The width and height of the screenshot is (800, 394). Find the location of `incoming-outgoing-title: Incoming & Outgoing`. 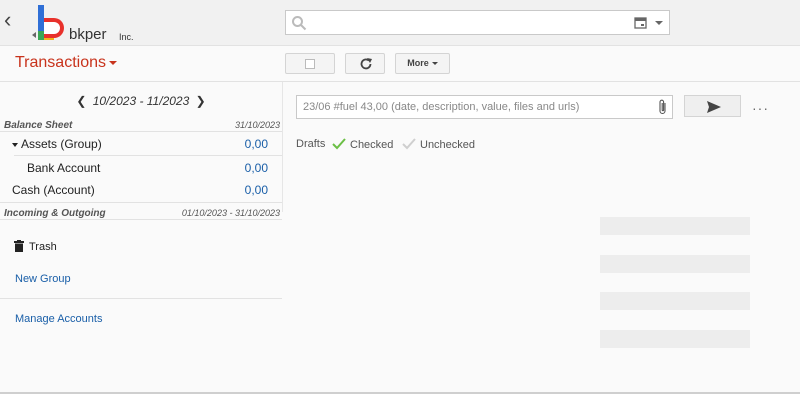

incoming-outgoing-title: Incoming & Outgoing is located at coordinates (55, 213).